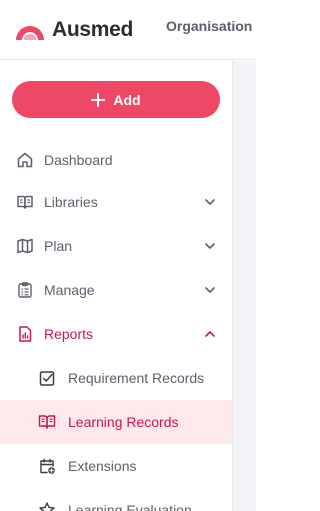  What do you see at coordinates (47, 466) in the screenshot?
I see `calendar-plus-icon` at bounding box center [47, 466].